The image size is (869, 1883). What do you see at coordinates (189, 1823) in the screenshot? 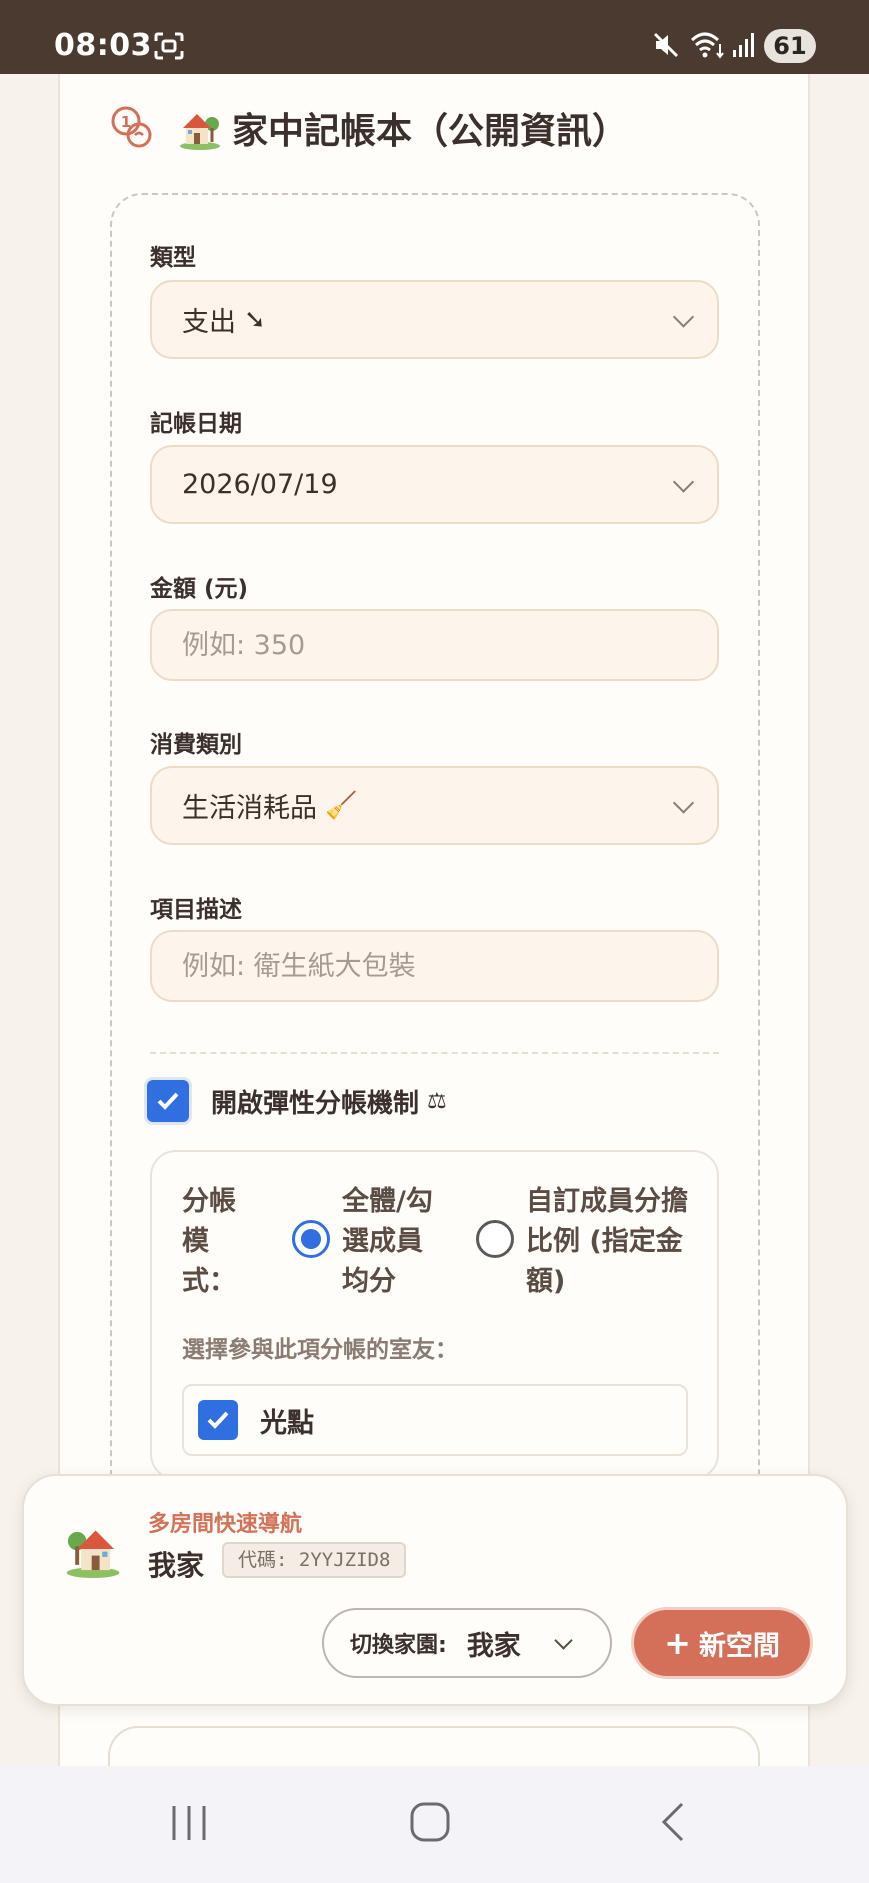
I see `recent-apps-icon` at bounding box center [189, 1823].